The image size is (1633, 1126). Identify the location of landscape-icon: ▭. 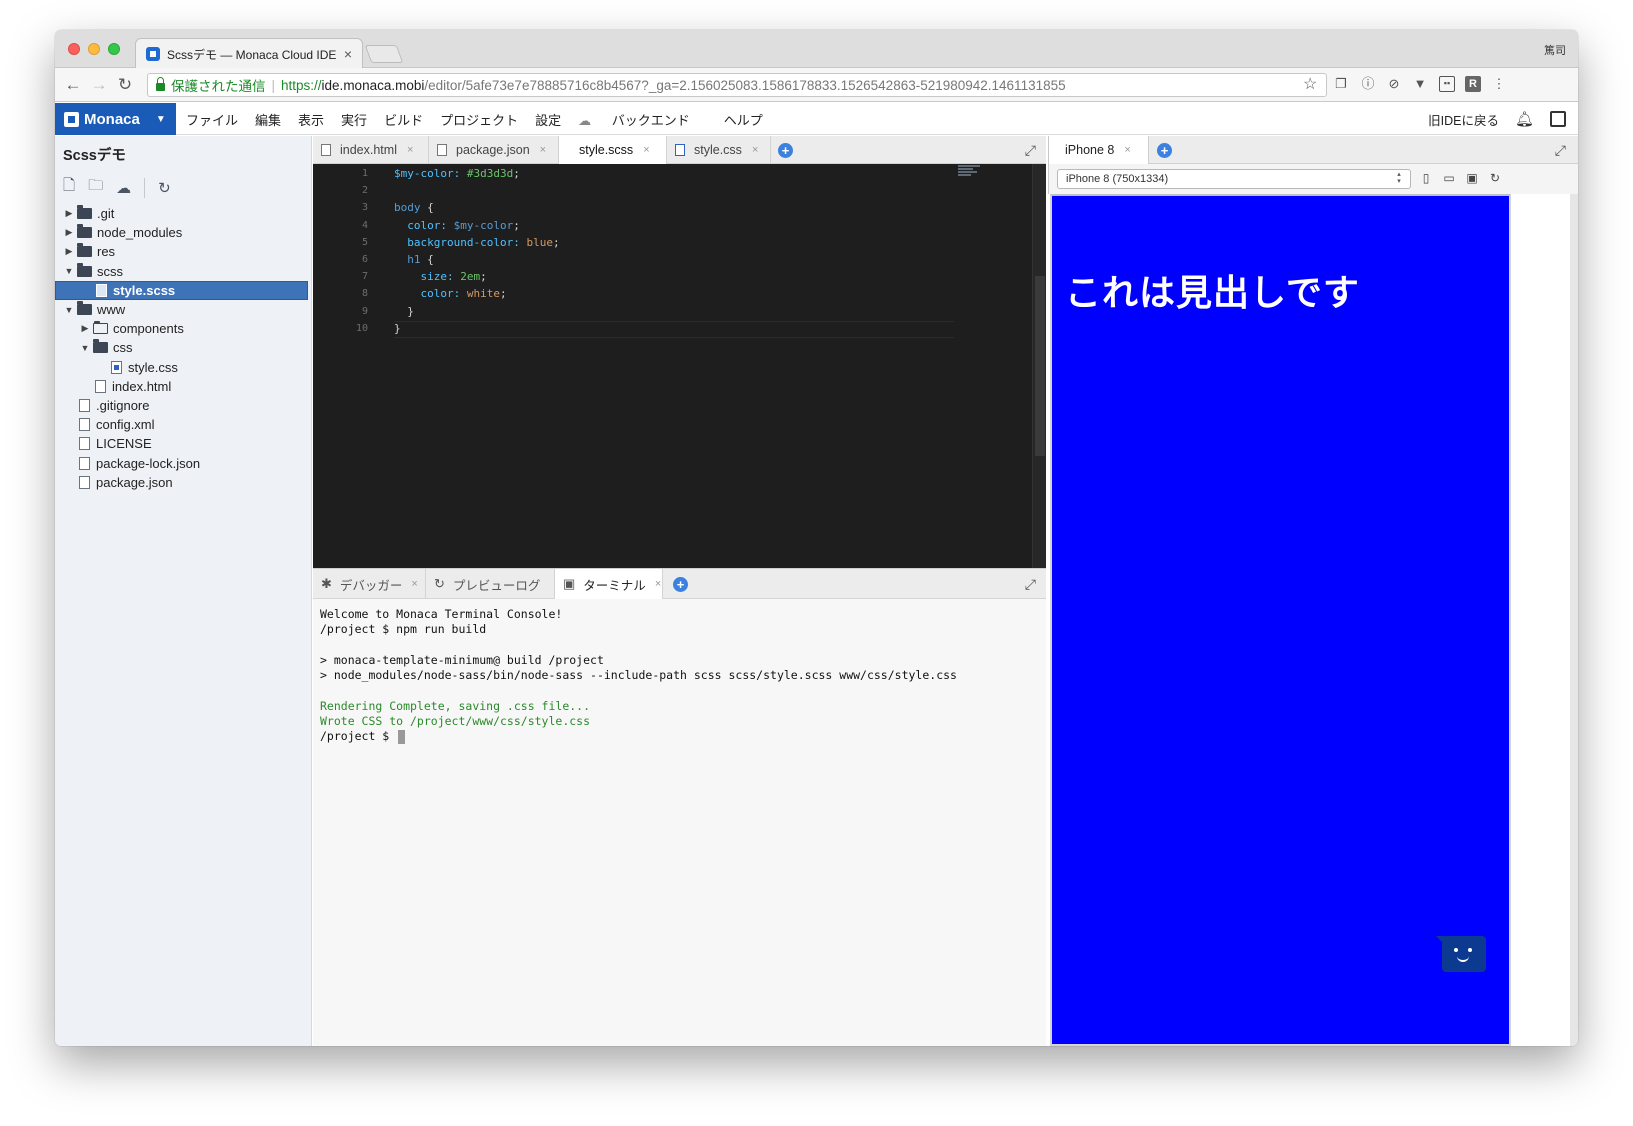
(1449, 178).